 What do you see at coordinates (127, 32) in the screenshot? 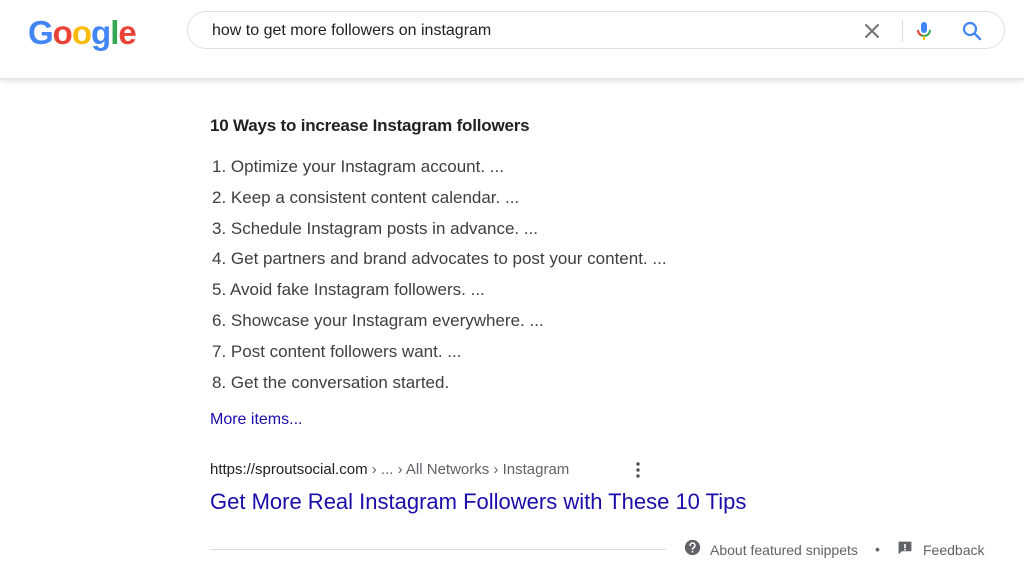
I see `logo-letter: e` at bounding box center [127, 32].